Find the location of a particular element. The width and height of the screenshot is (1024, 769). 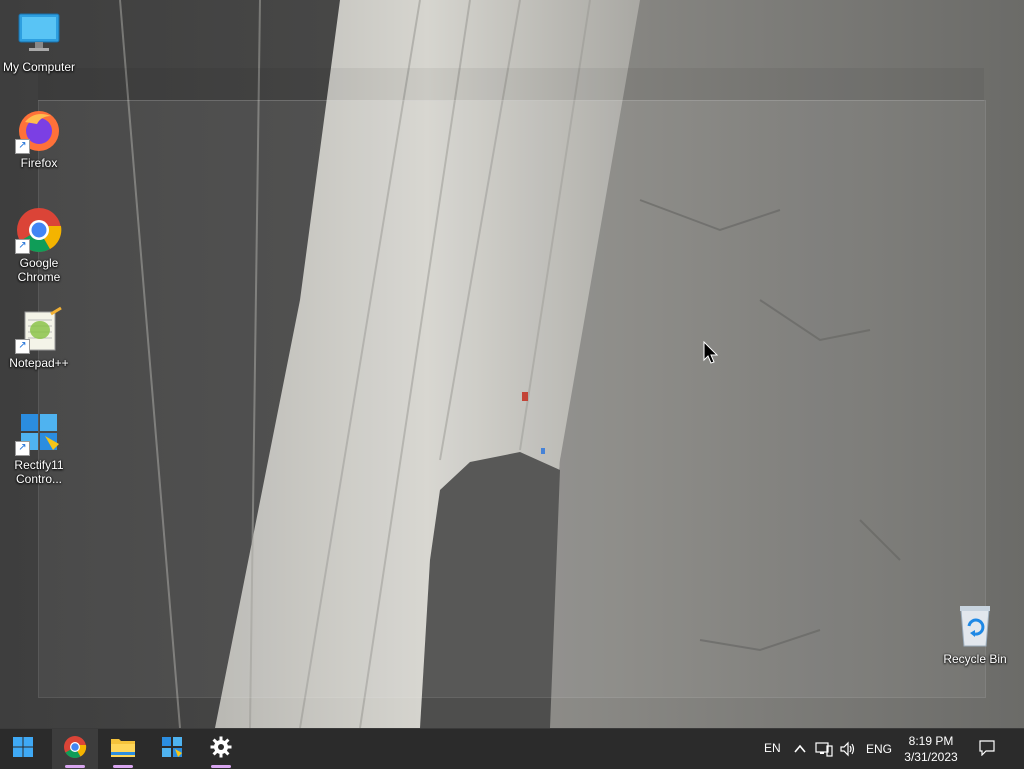

windows-start-icon is located at coordinates (23, 749).